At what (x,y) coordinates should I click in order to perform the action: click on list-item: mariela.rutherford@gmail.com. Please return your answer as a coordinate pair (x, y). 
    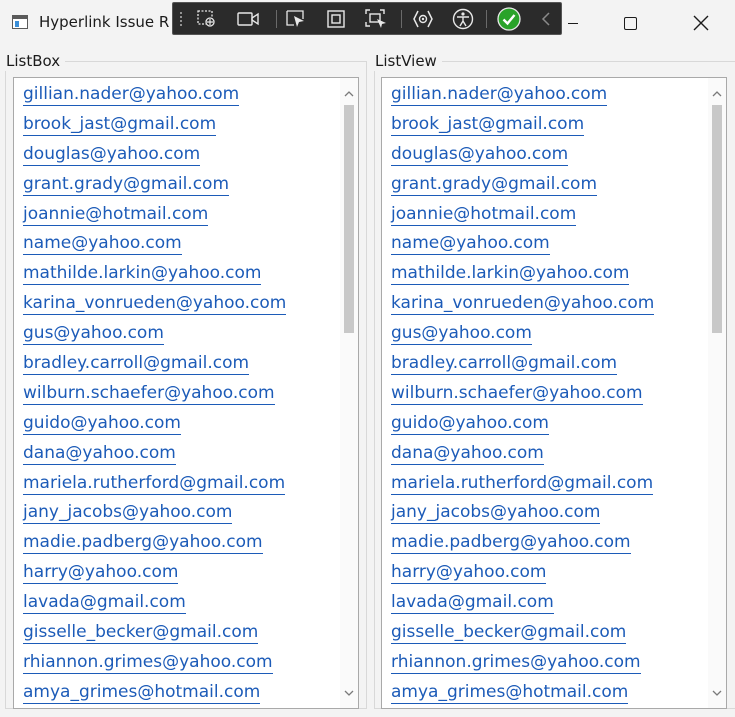
    Looking at the image, I should click on (177, 482).